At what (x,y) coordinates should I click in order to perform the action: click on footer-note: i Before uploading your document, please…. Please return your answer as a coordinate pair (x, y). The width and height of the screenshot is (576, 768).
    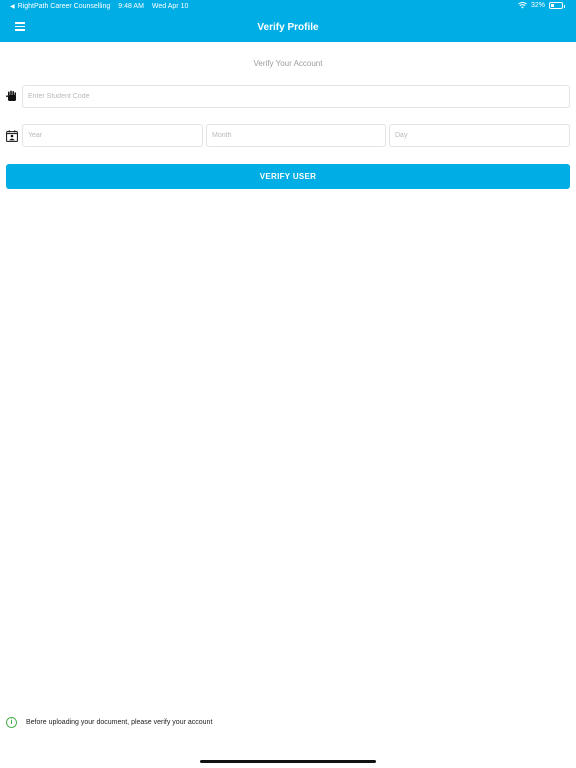
    Looking at the image, I should click on (109, 722).